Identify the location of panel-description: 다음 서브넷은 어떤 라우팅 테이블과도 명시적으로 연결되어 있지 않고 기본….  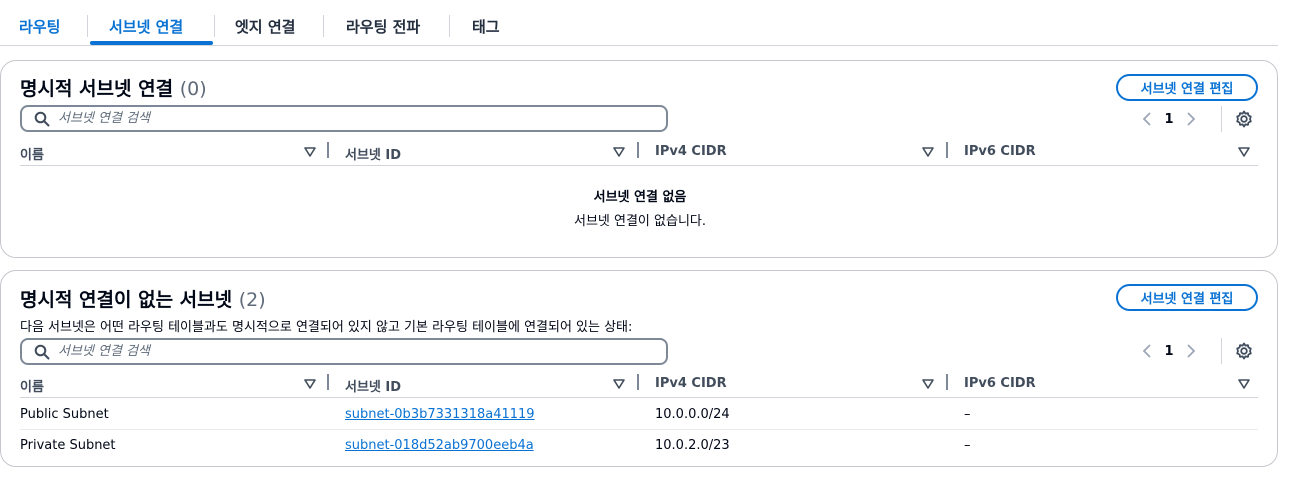
(326, 327).